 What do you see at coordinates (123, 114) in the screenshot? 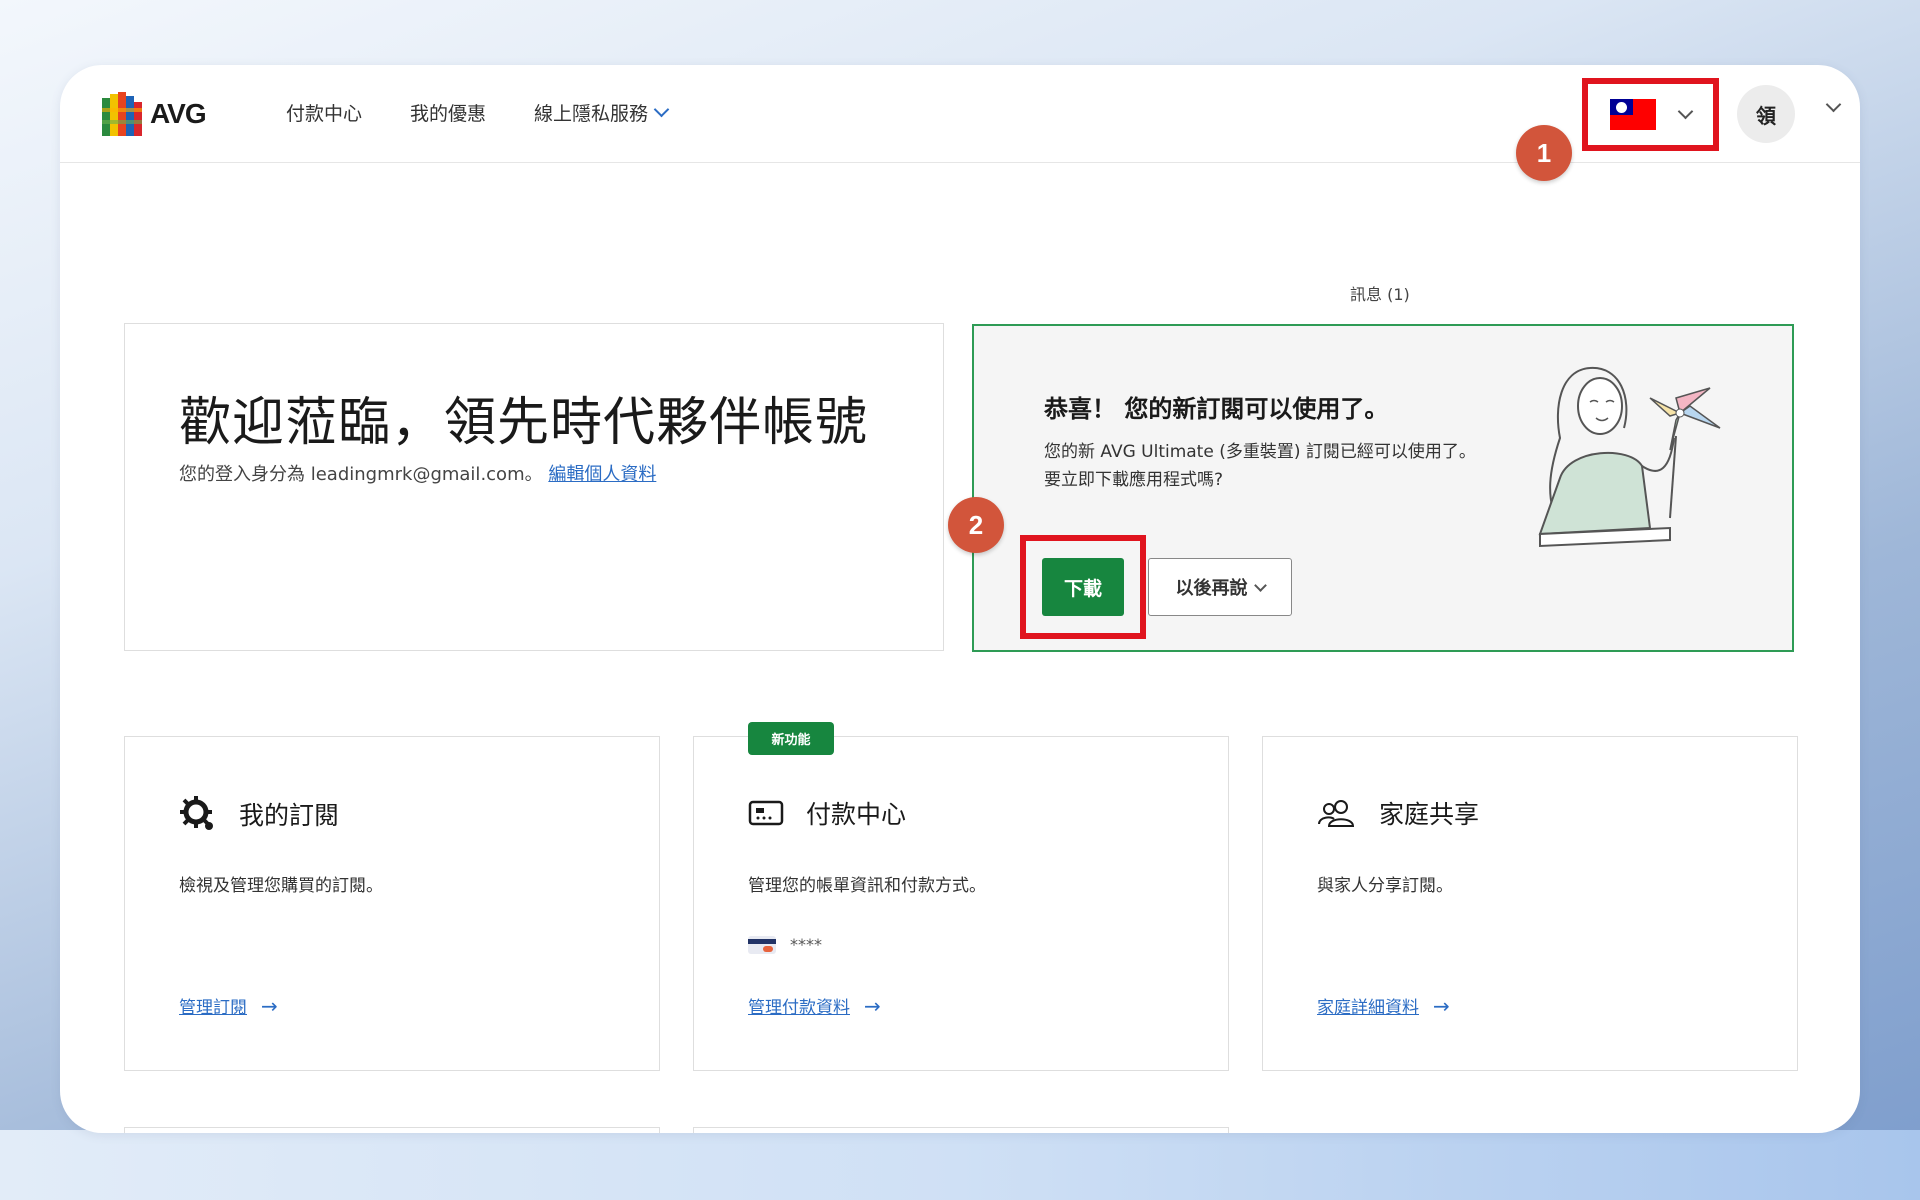
I see `avg-logo-icon` at bounding box center [123, 114].